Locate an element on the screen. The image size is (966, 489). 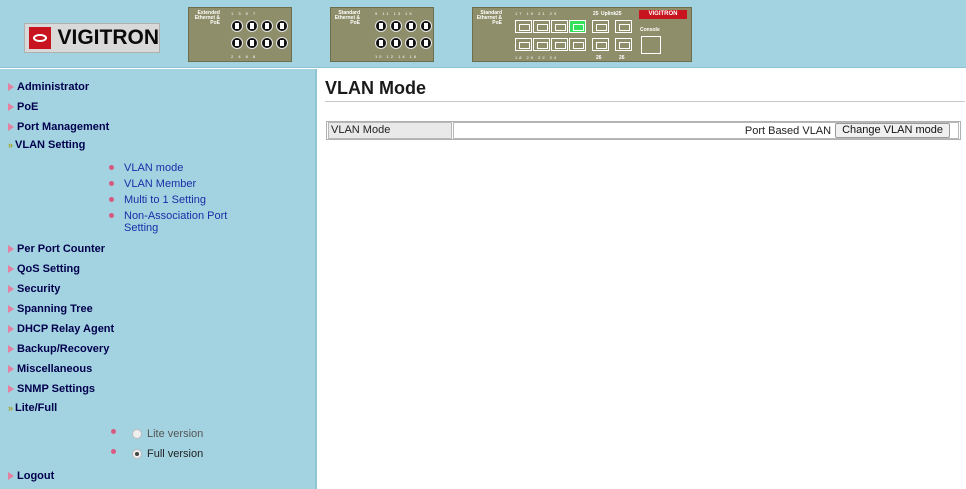
menu-administrator: Administrator is located at coordinates (48, 87).